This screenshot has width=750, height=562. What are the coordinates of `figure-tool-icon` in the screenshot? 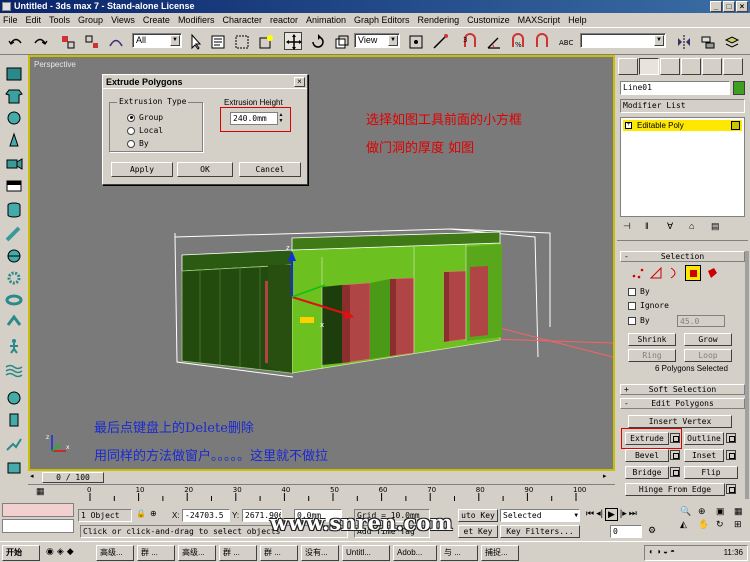 It's located at (14, 346).